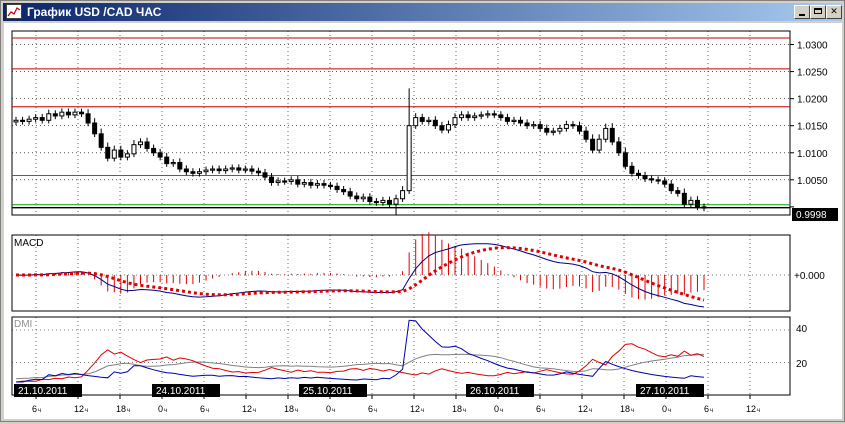  Describe the element at coordinates (422, 12) in the screenshot. I see `title-bar: График USD /CAD ЧАС ✕` at that location.